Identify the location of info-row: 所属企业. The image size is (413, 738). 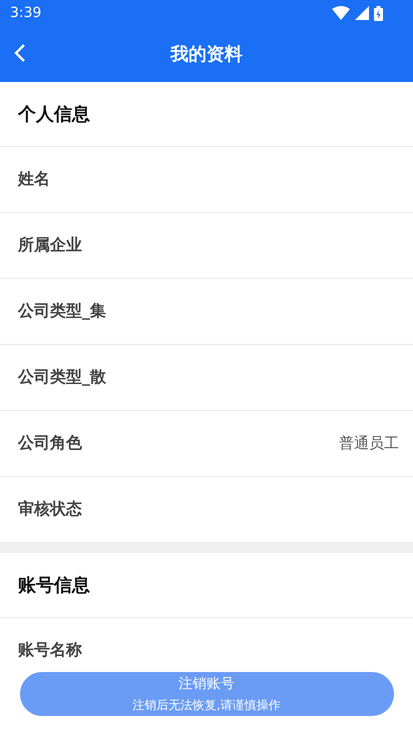
(206, 246).